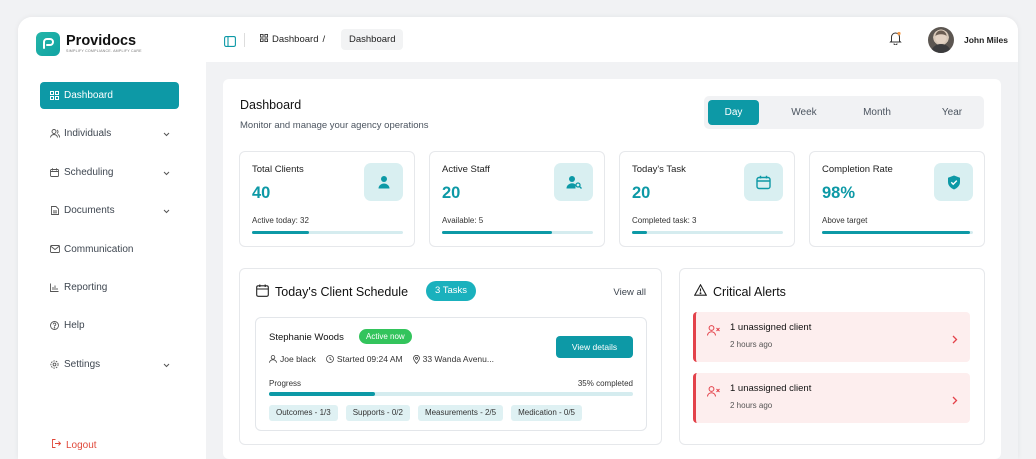 The image size is (1036, 459). Describe the element at coordinates (641, 193) in the screenshot. I see `stat-value: 20` at that location.